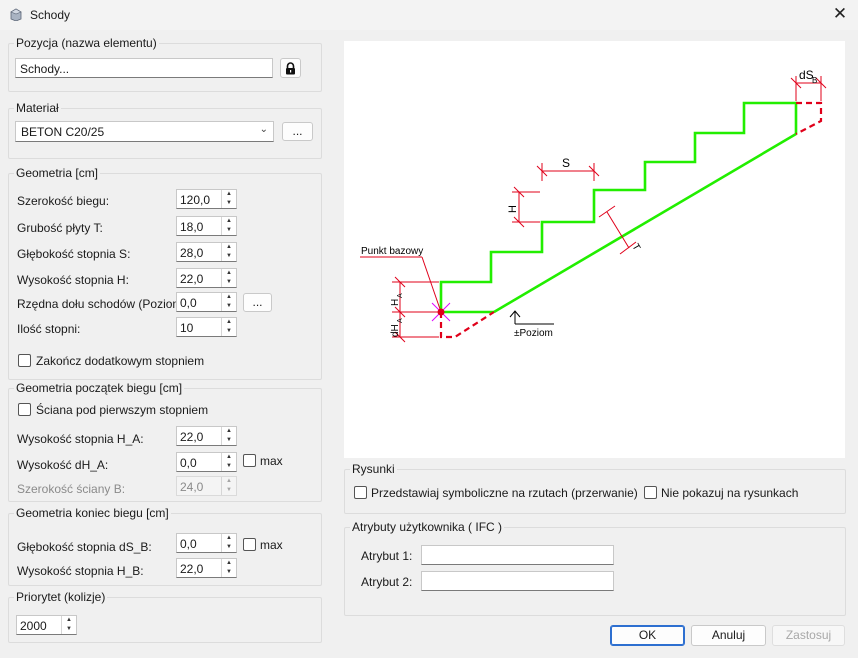 This screenshot has height=658, width=858. Describe the element at coordinates (60, 228) in the screenshot. I see `grubosc-label: Grubość płyty T:` at that location.